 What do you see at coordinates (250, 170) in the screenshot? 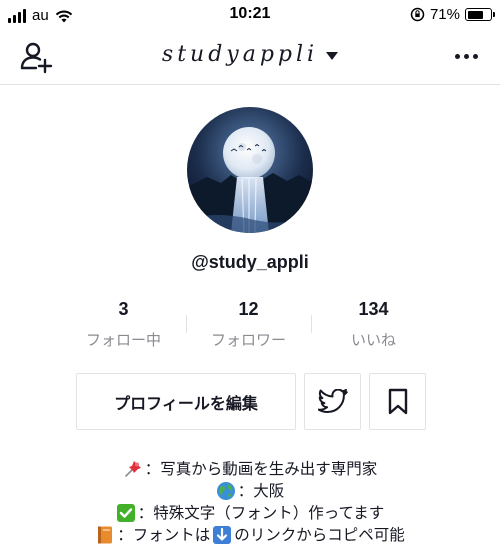
I see `avatar` at bounding box center [250, 170].